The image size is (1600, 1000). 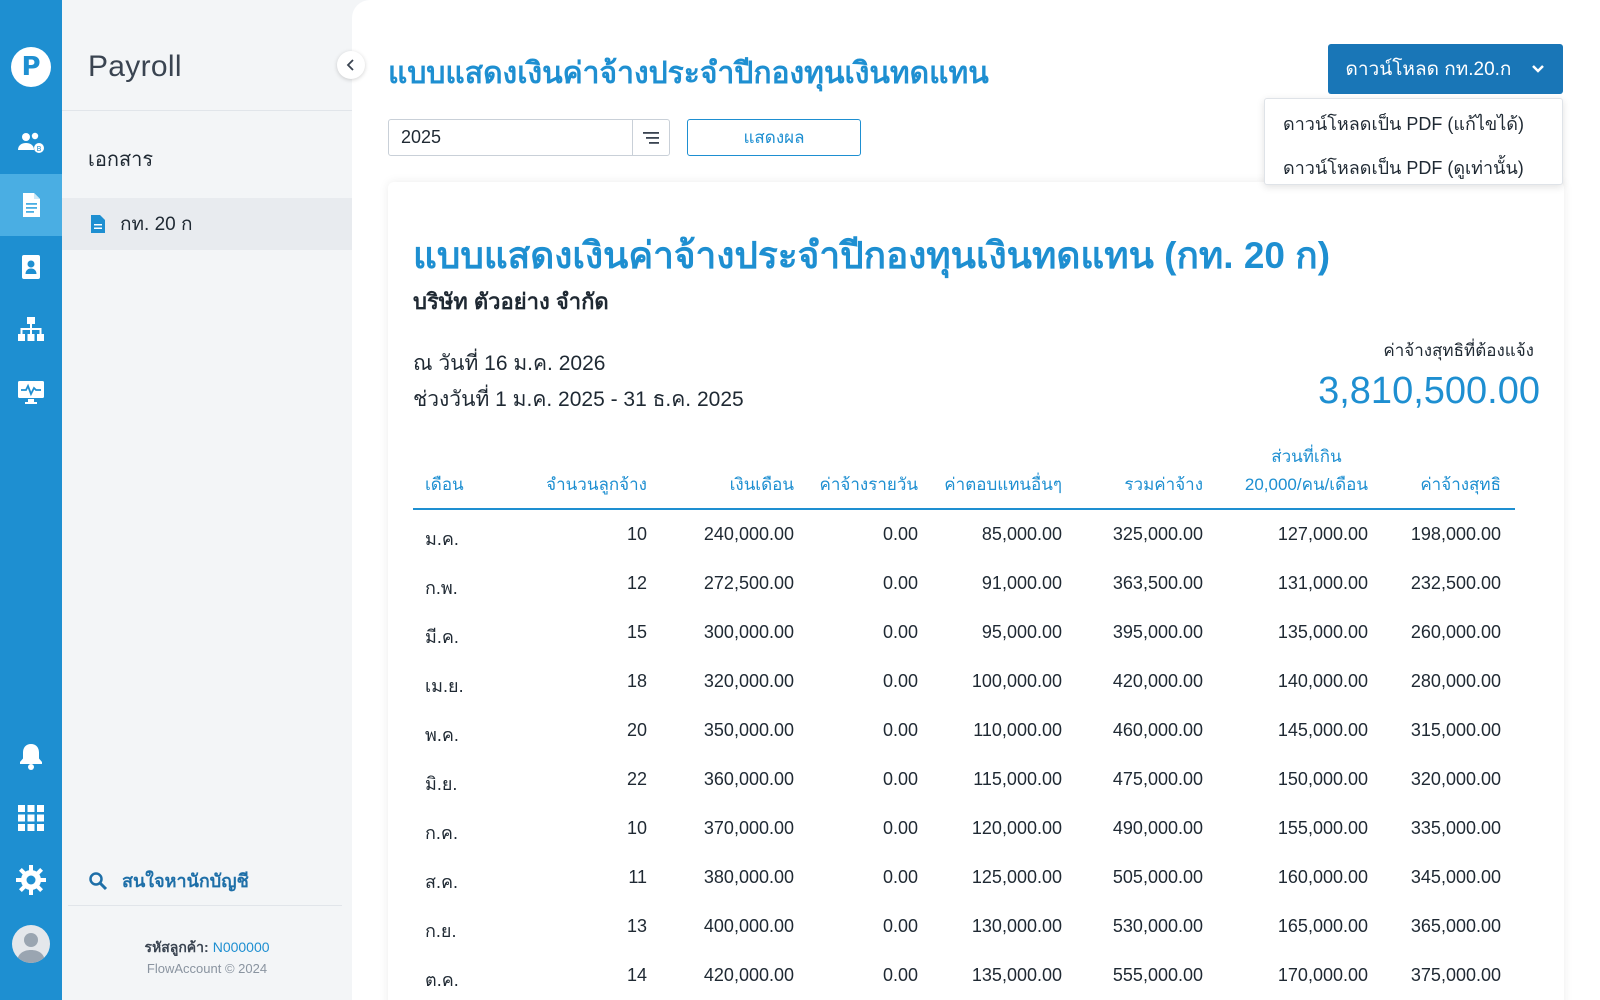 I want to click on table-cell: 315,000.00, so click(x=1455, y=730).